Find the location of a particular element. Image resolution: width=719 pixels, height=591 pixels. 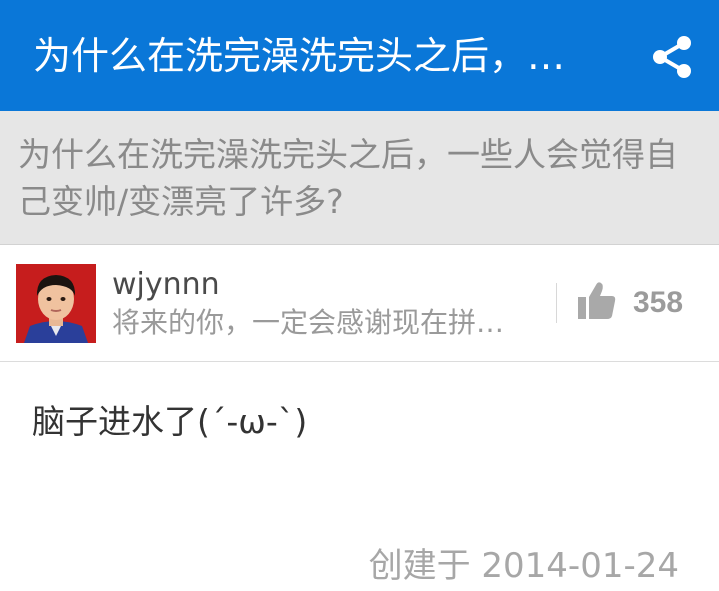

author-name: wjynnn is located at coordinates (166, 285).